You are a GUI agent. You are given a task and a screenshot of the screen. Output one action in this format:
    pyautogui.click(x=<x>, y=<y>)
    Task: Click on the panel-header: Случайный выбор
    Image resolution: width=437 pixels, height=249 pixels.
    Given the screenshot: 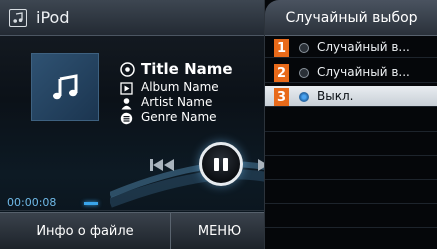 What is the action you would take?
    pyautogui.click(x=351, y=18)
    